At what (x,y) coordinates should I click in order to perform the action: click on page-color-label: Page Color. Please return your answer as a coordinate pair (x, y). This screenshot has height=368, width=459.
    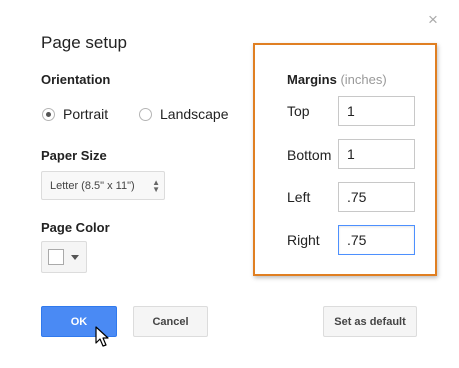
    Looking at the image, I should click on (75, 227).